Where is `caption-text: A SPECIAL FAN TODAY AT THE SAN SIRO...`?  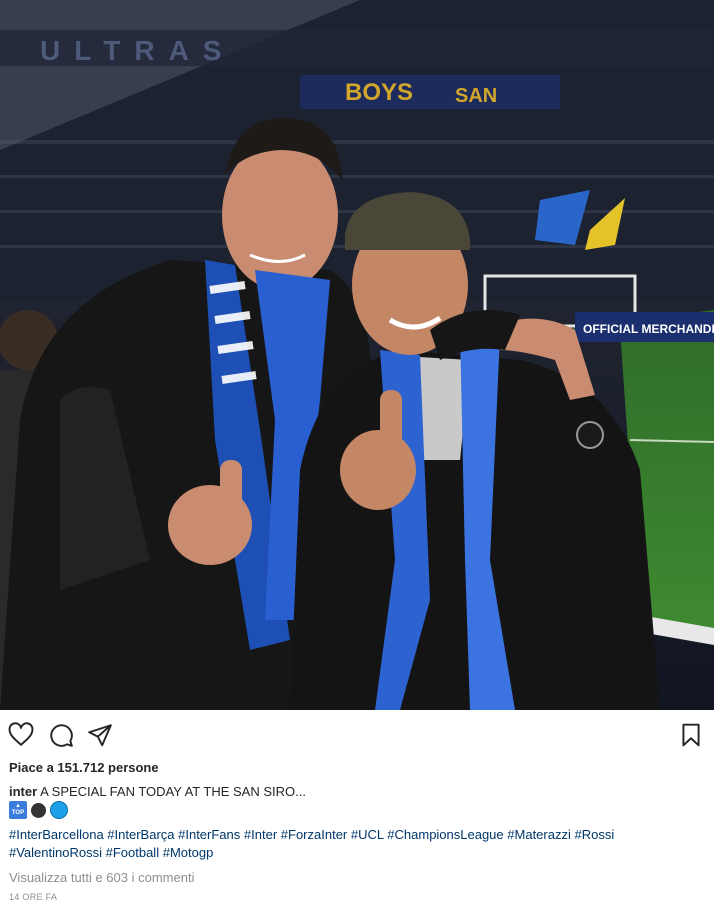
caption-text: A SPECIAL FAN TODAY AT THE SAN SIRO... is located at coordinates (173, 791).